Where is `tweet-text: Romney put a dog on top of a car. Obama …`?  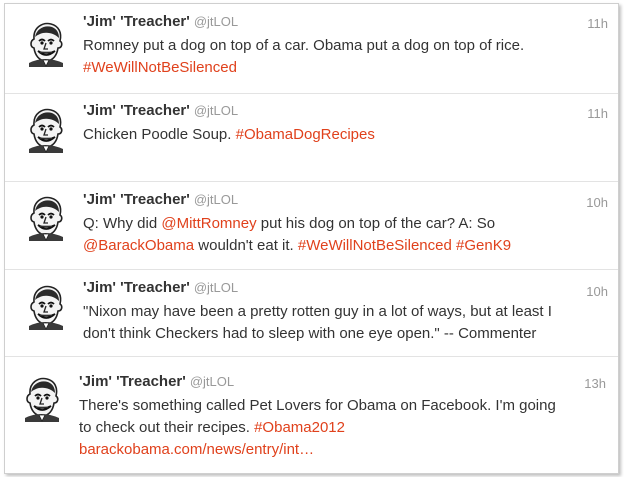 tweet-text: Romney put a dog on top of a car. Obama … is located at coordinates (304, 45).